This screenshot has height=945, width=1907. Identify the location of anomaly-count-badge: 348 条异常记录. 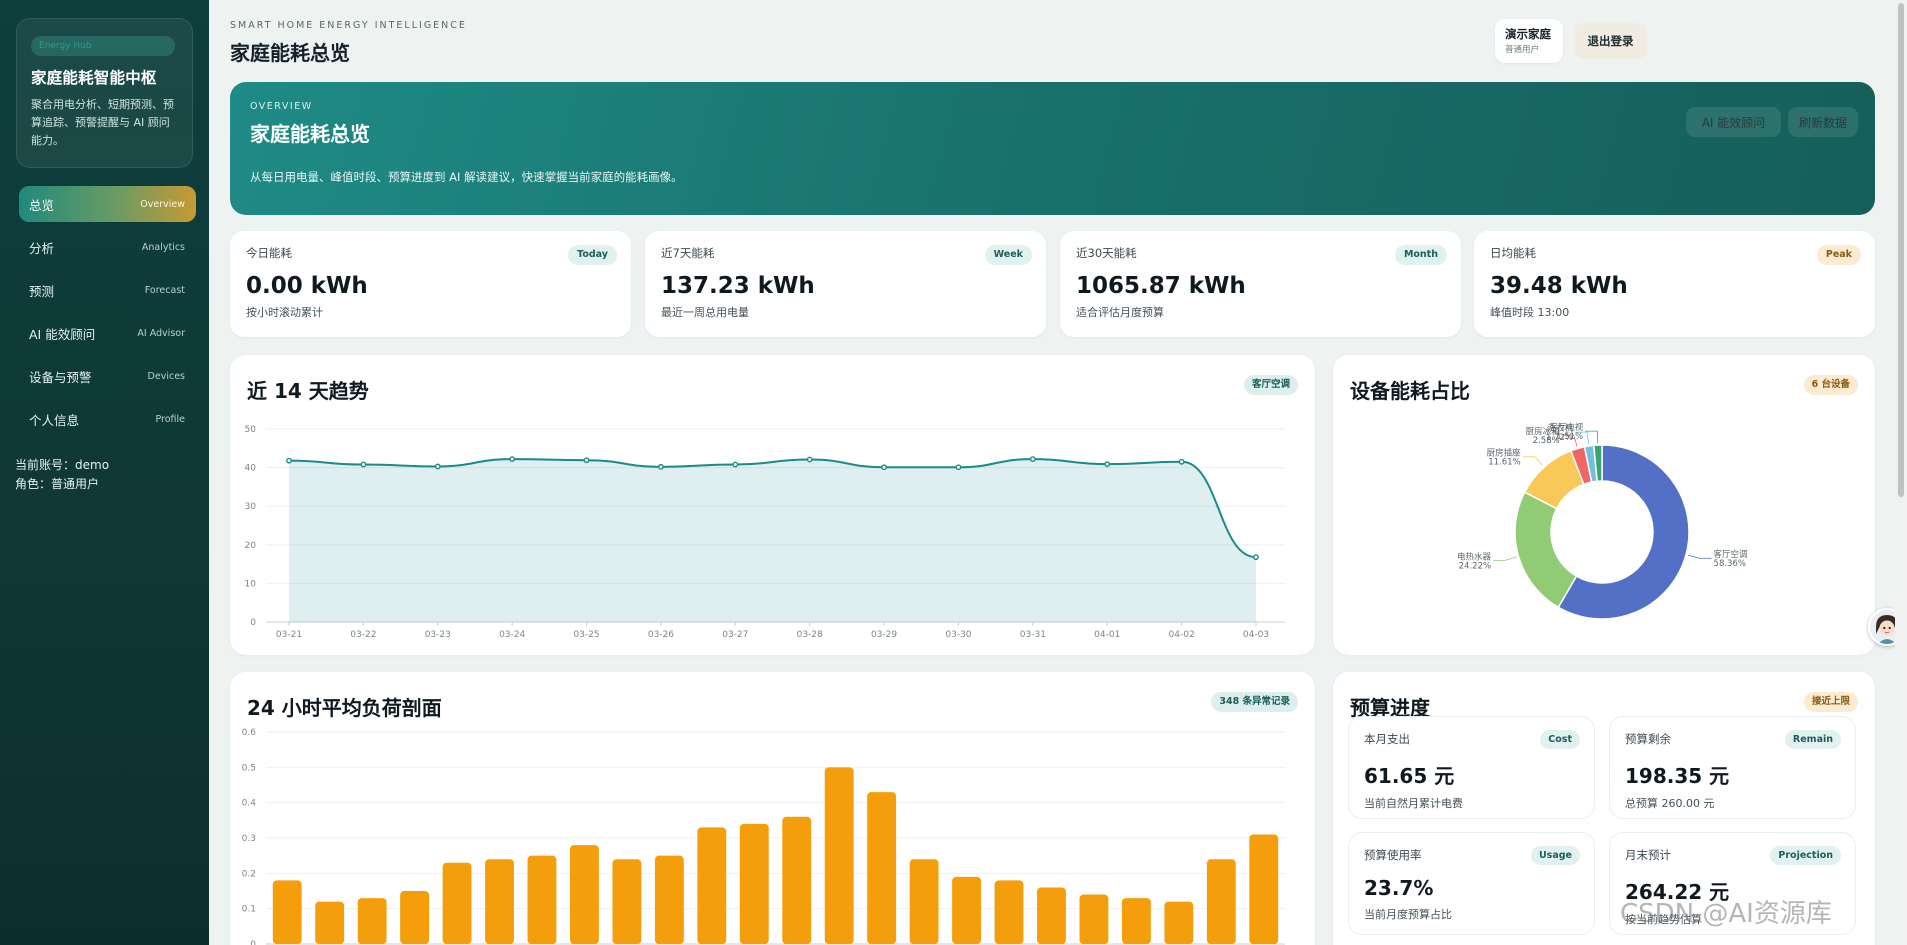
(1254, 702).